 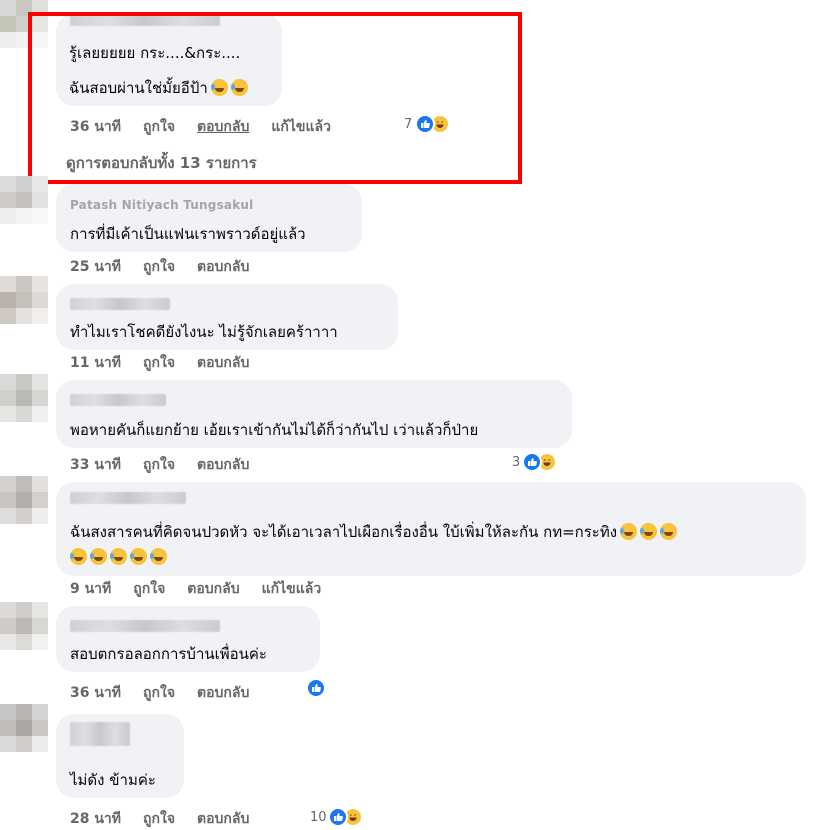 What do you see at coordinates (535, 462) in the screenshot?
I see `reaction-summary: 3` at bounding box center [535, 462].